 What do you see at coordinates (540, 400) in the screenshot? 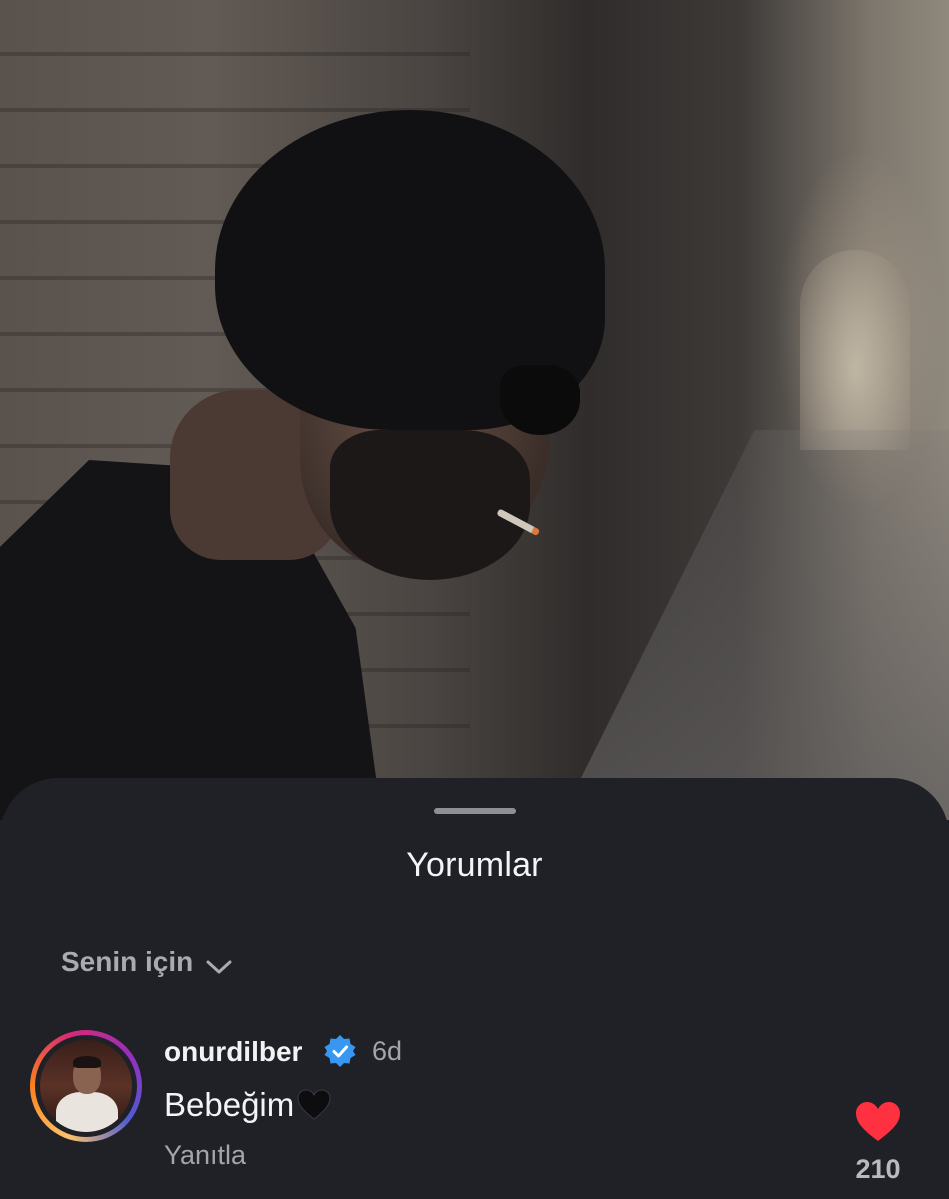
I see `photo-sunglasses` at bounding box center [540, 400].